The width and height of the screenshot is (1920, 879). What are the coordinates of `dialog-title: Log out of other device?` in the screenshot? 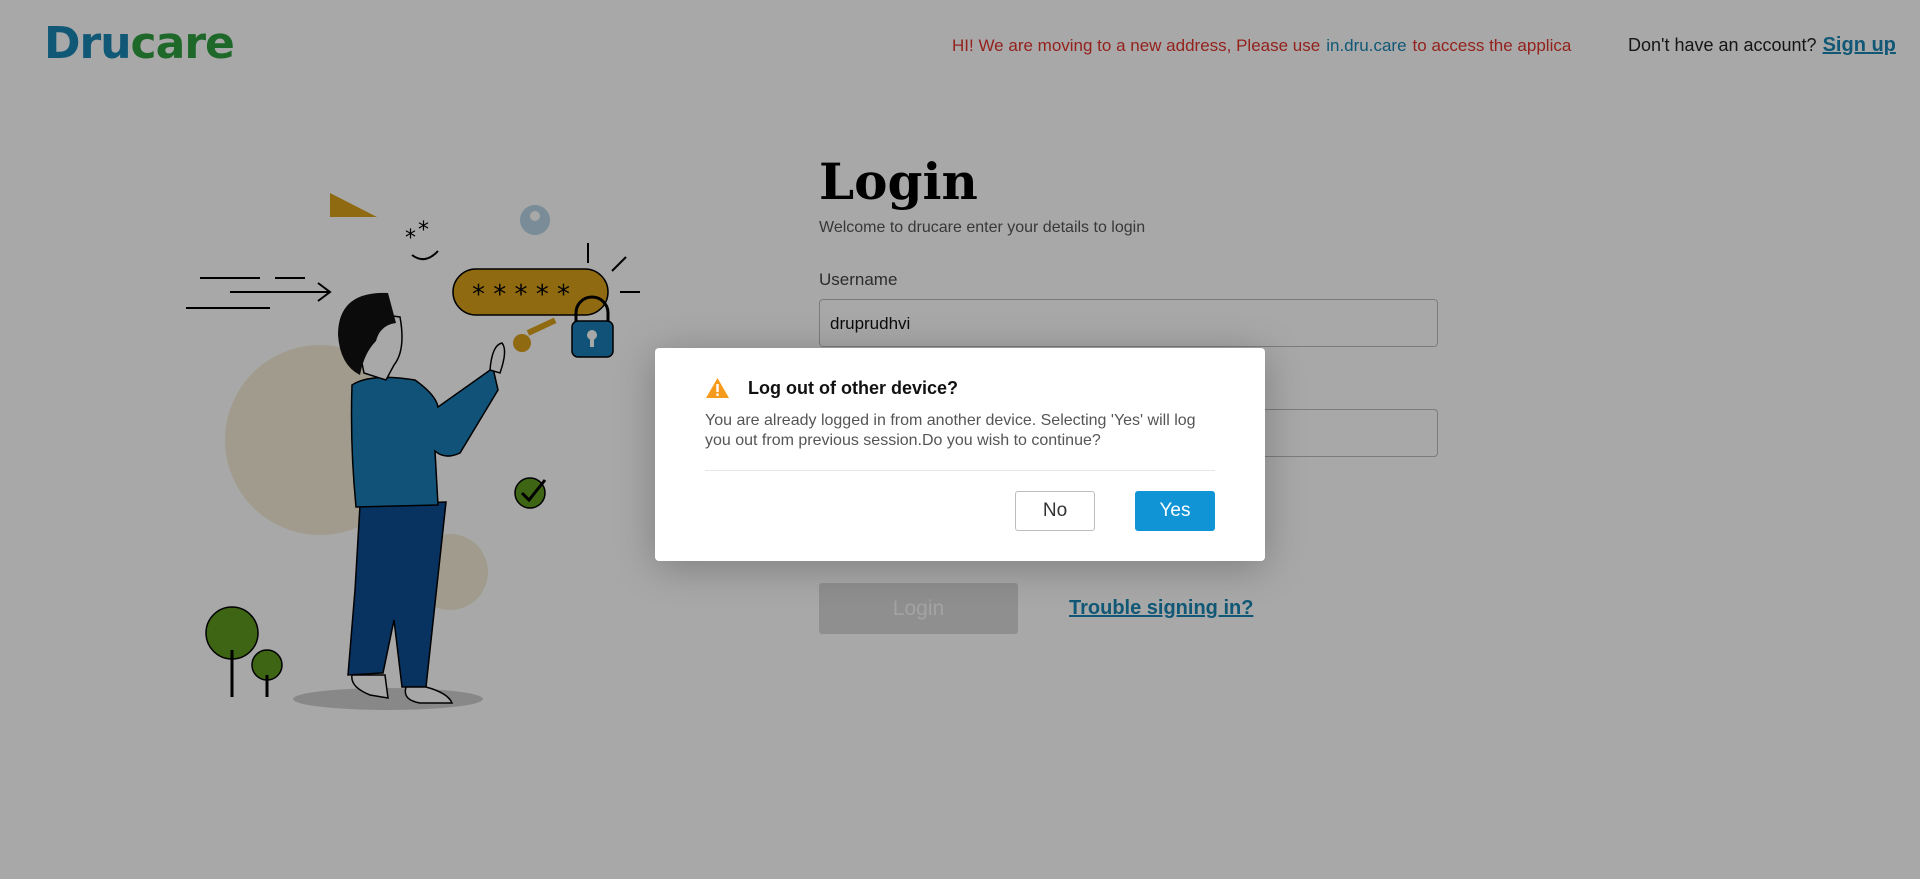 It's located at (853, 388).